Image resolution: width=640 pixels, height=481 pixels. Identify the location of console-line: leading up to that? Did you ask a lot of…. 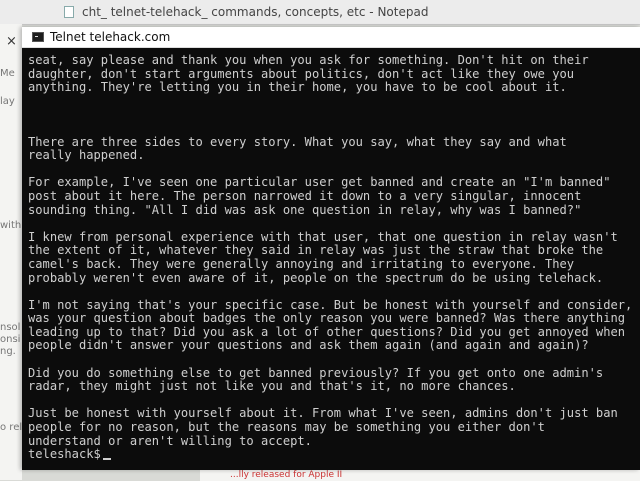
(327, 331).